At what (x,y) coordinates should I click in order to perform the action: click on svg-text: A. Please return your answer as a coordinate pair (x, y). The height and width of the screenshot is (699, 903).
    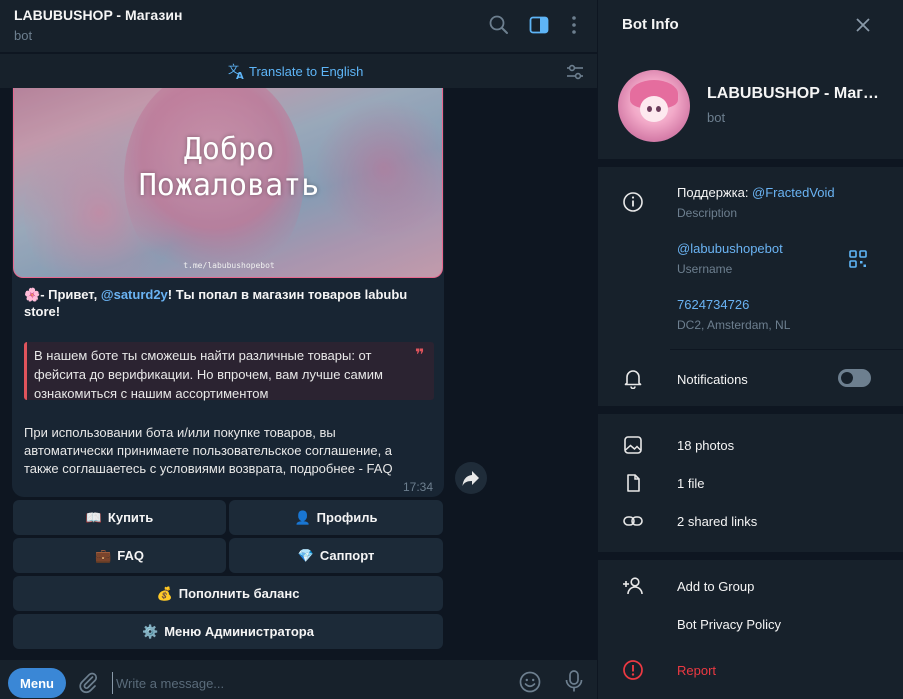
    Looking at the image, I should click on (240, 75).